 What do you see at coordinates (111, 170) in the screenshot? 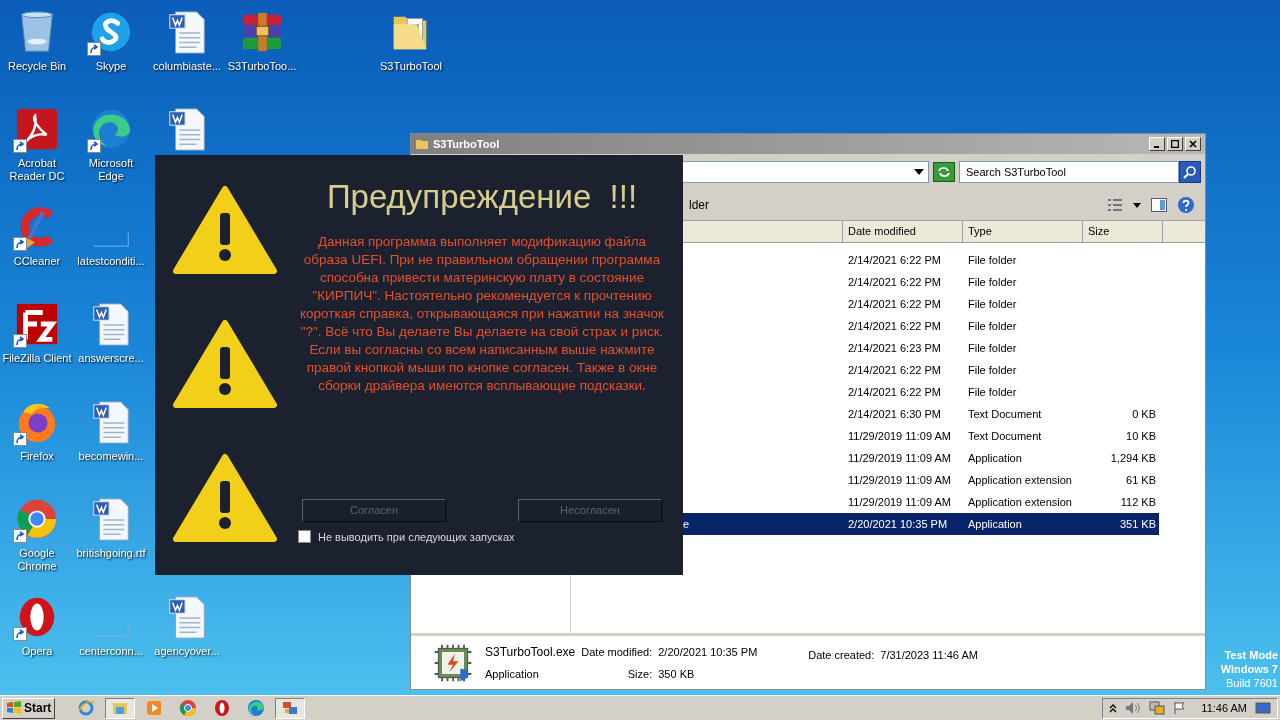
I see `icon-label: Microsoft Edge` at bounding box center [111, 170].